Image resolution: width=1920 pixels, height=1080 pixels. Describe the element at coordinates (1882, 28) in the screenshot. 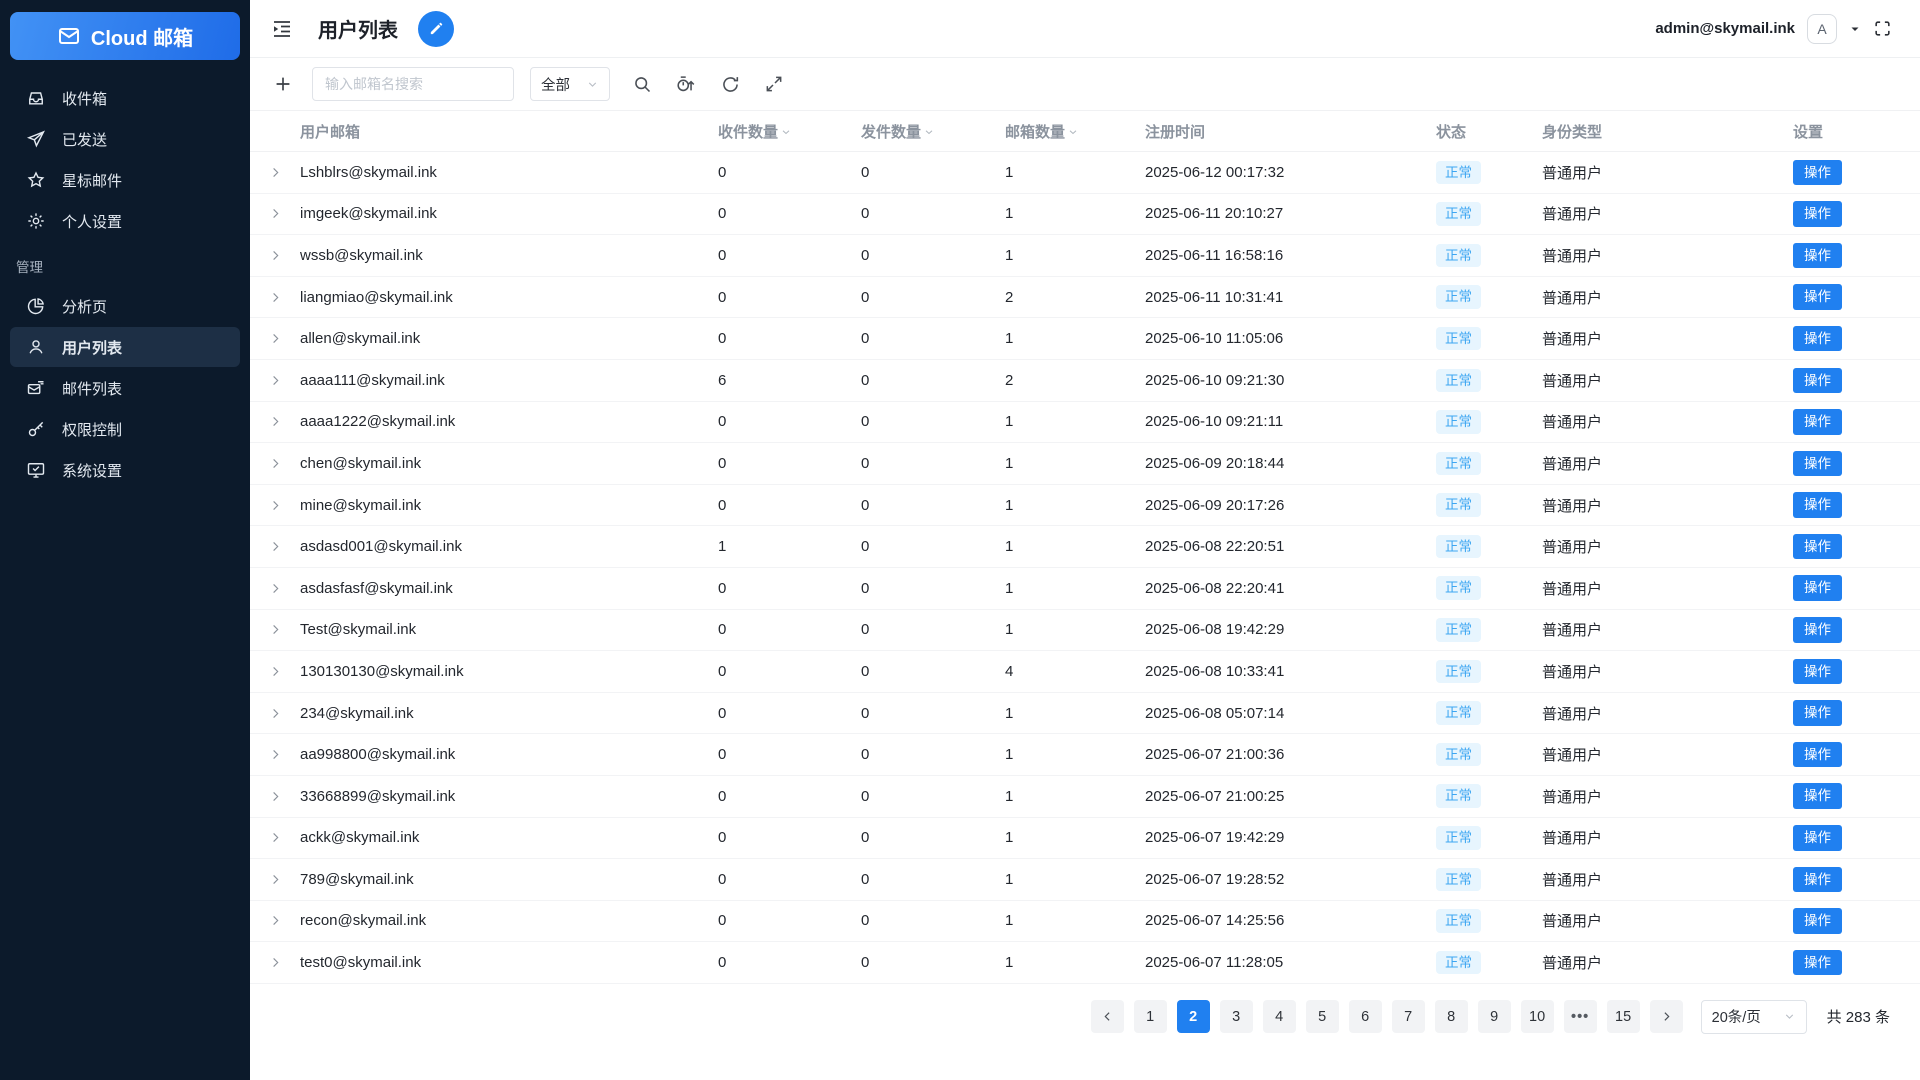

I see `fullscreen-icon` at that location.